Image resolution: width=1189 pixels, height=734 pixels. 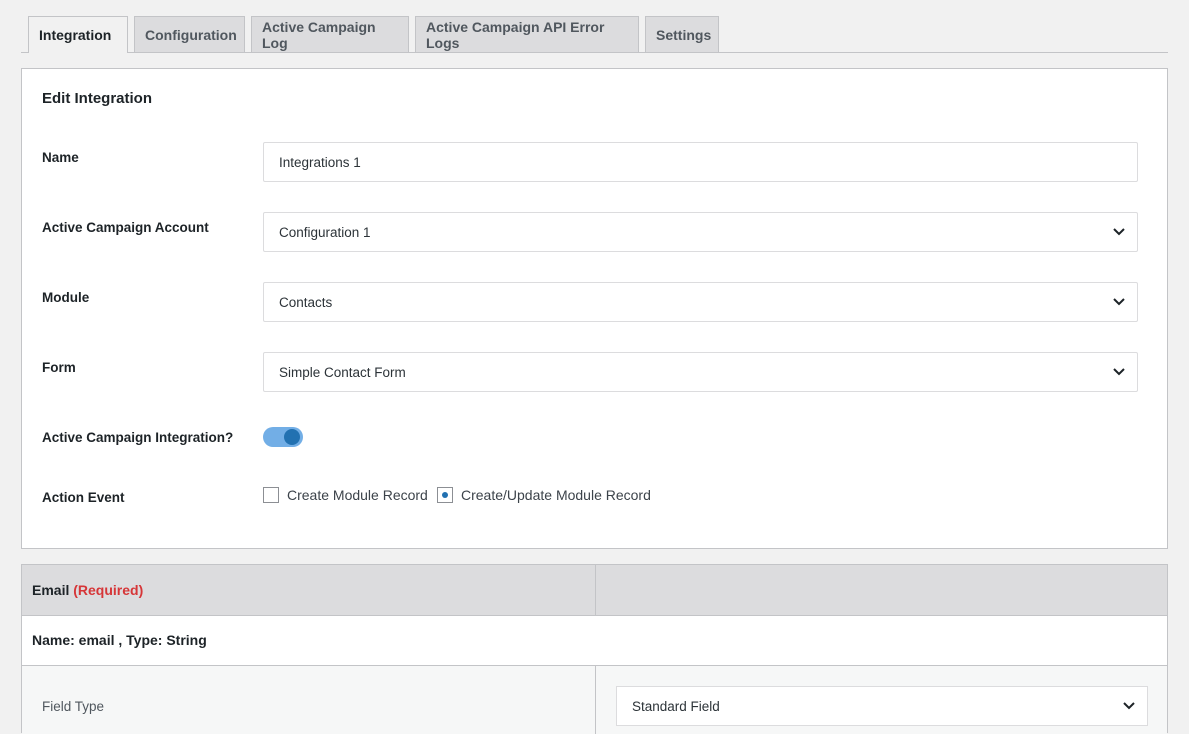 I want to click on form-label: Form, so click(x=59, y=367).